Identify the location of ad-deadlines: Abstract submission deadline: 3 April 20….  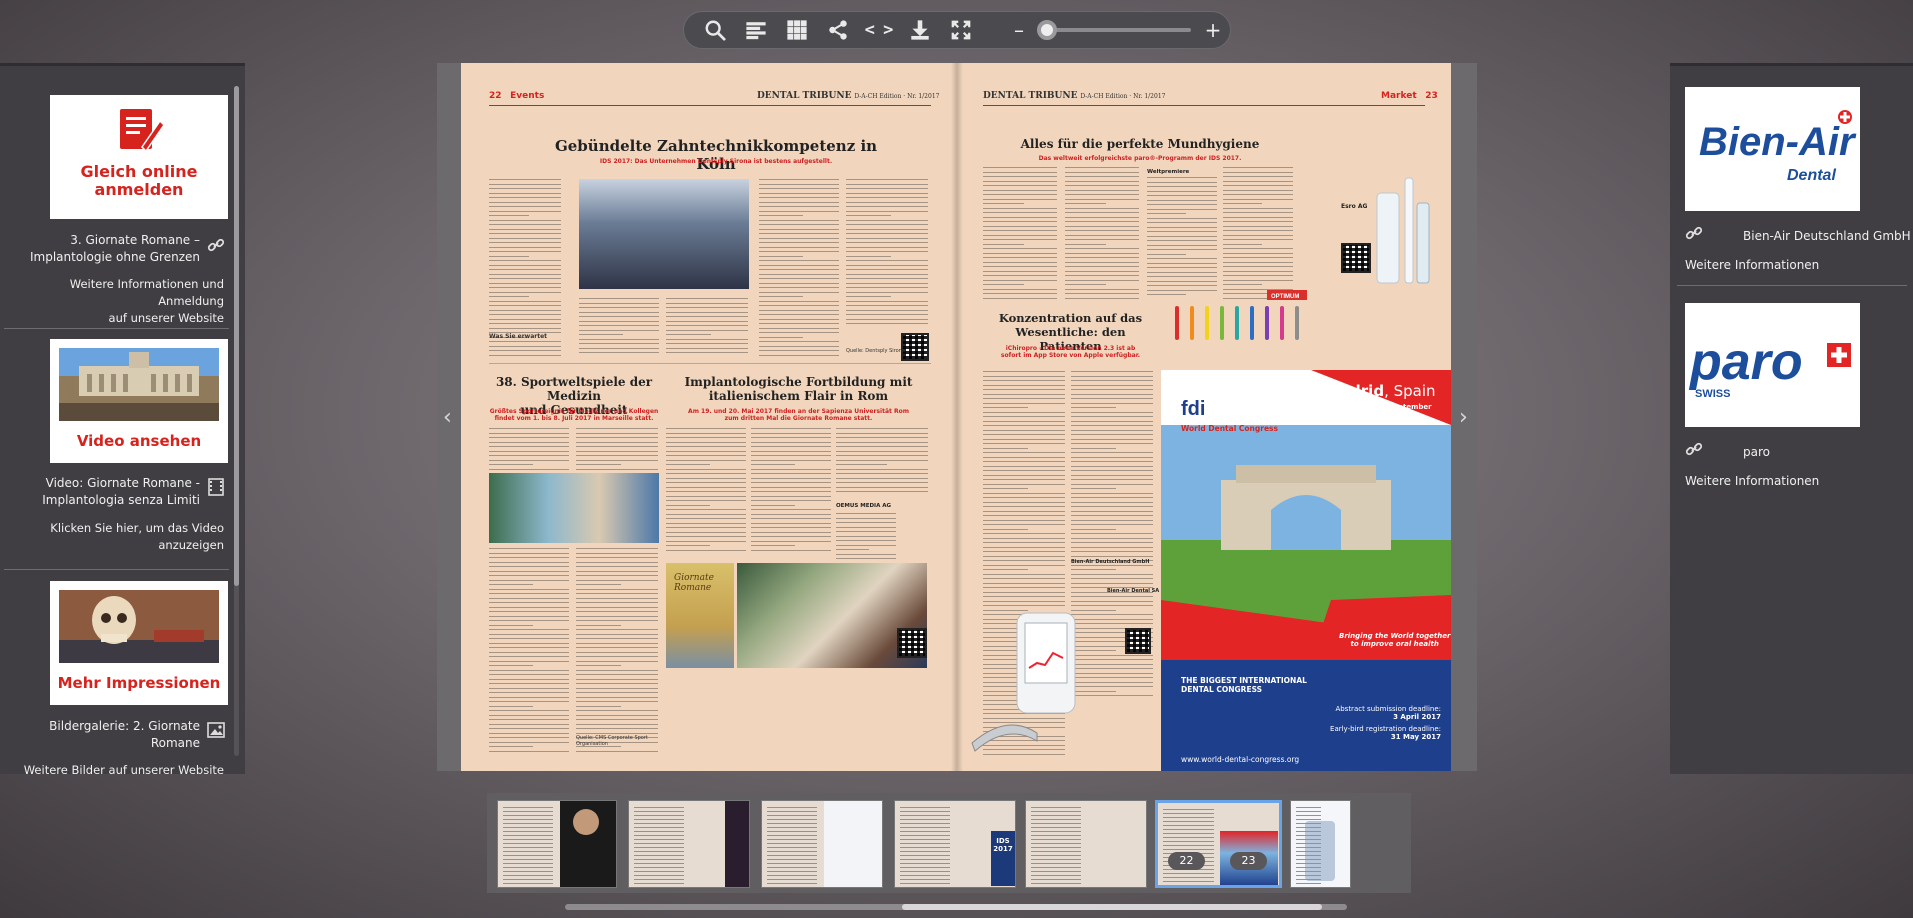
(1385, 723).